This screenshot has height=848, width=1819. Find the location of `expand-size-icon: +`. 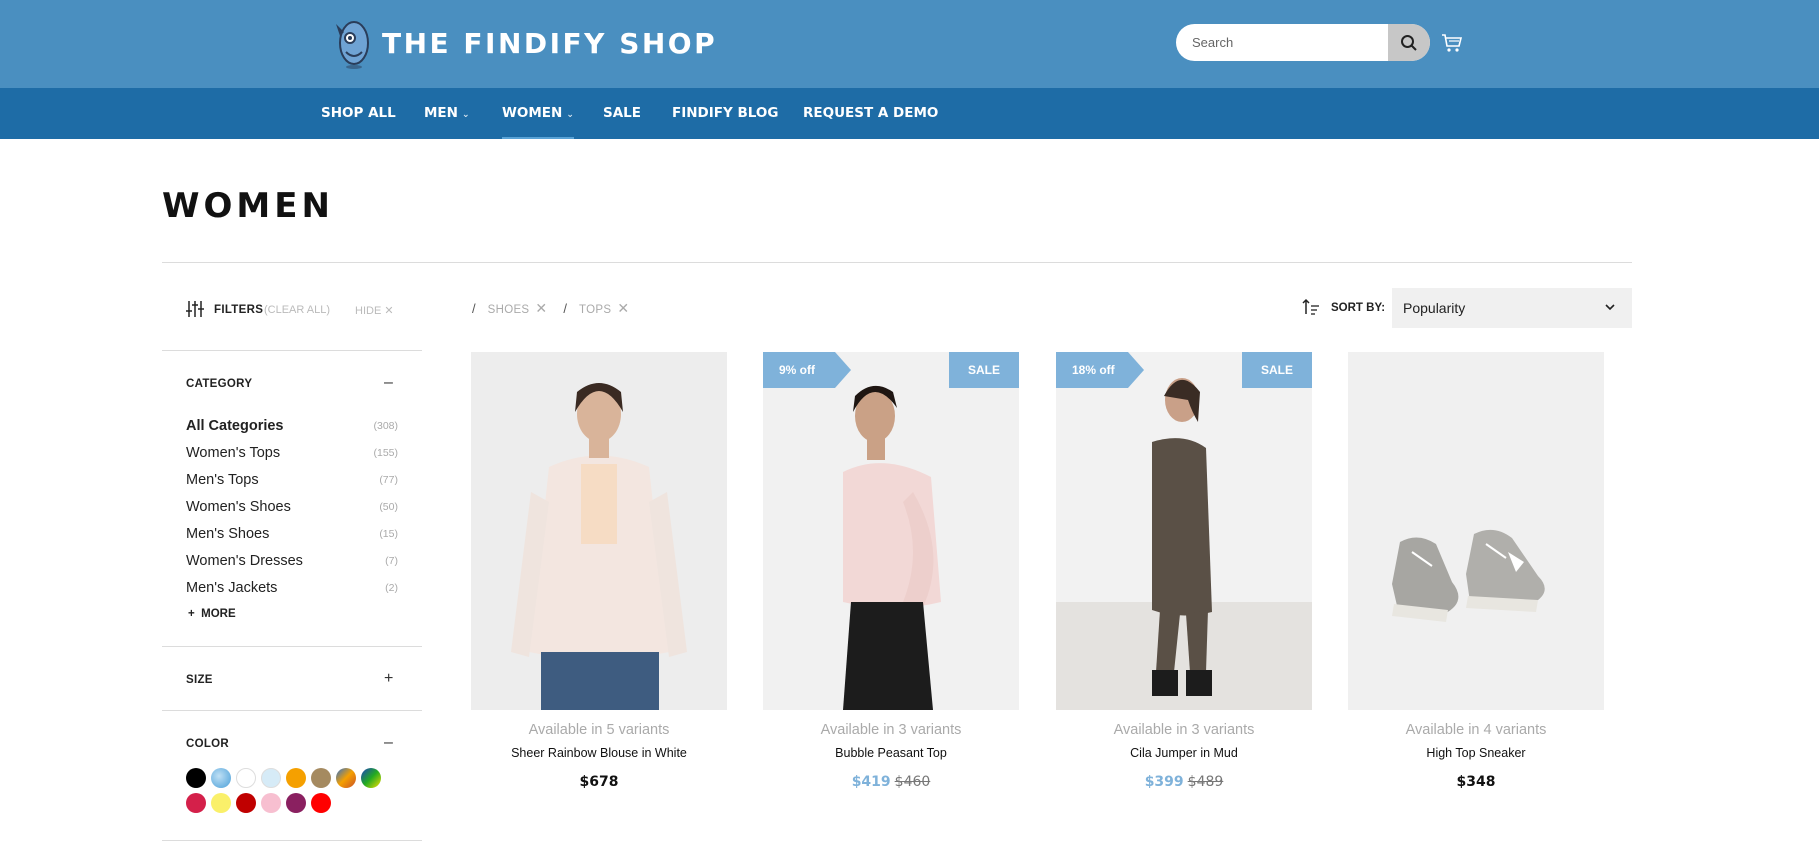

expand-size-icon: + is located at coordinates (388, 679).